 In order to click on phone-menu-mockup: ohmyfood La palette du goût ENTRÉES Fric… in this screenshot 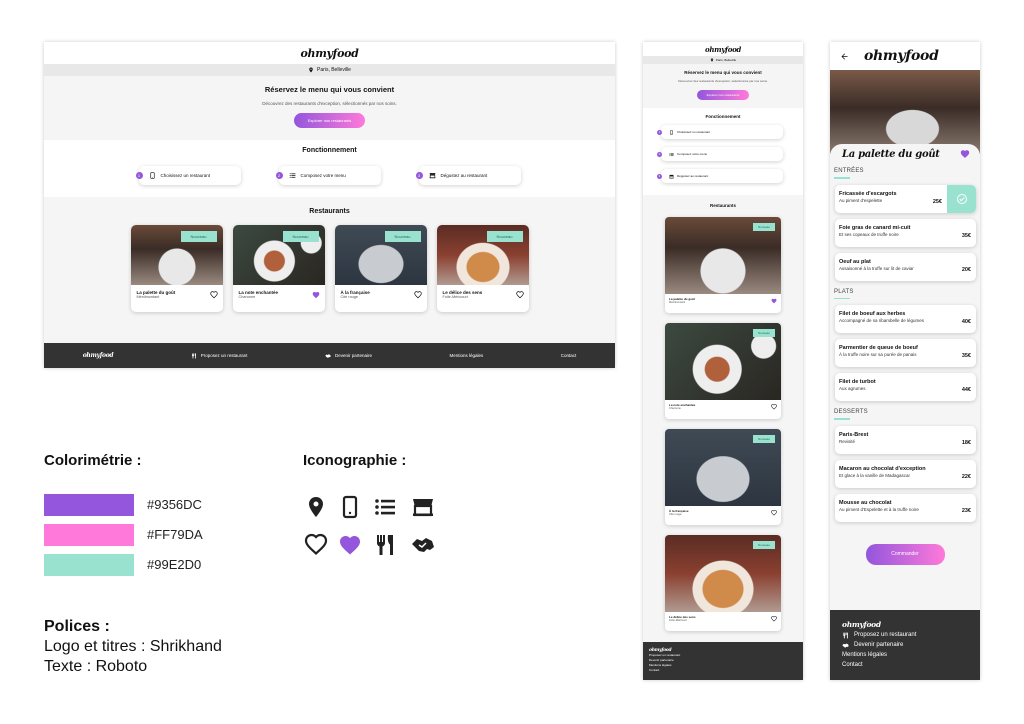, I will do `click(905, 361)`.